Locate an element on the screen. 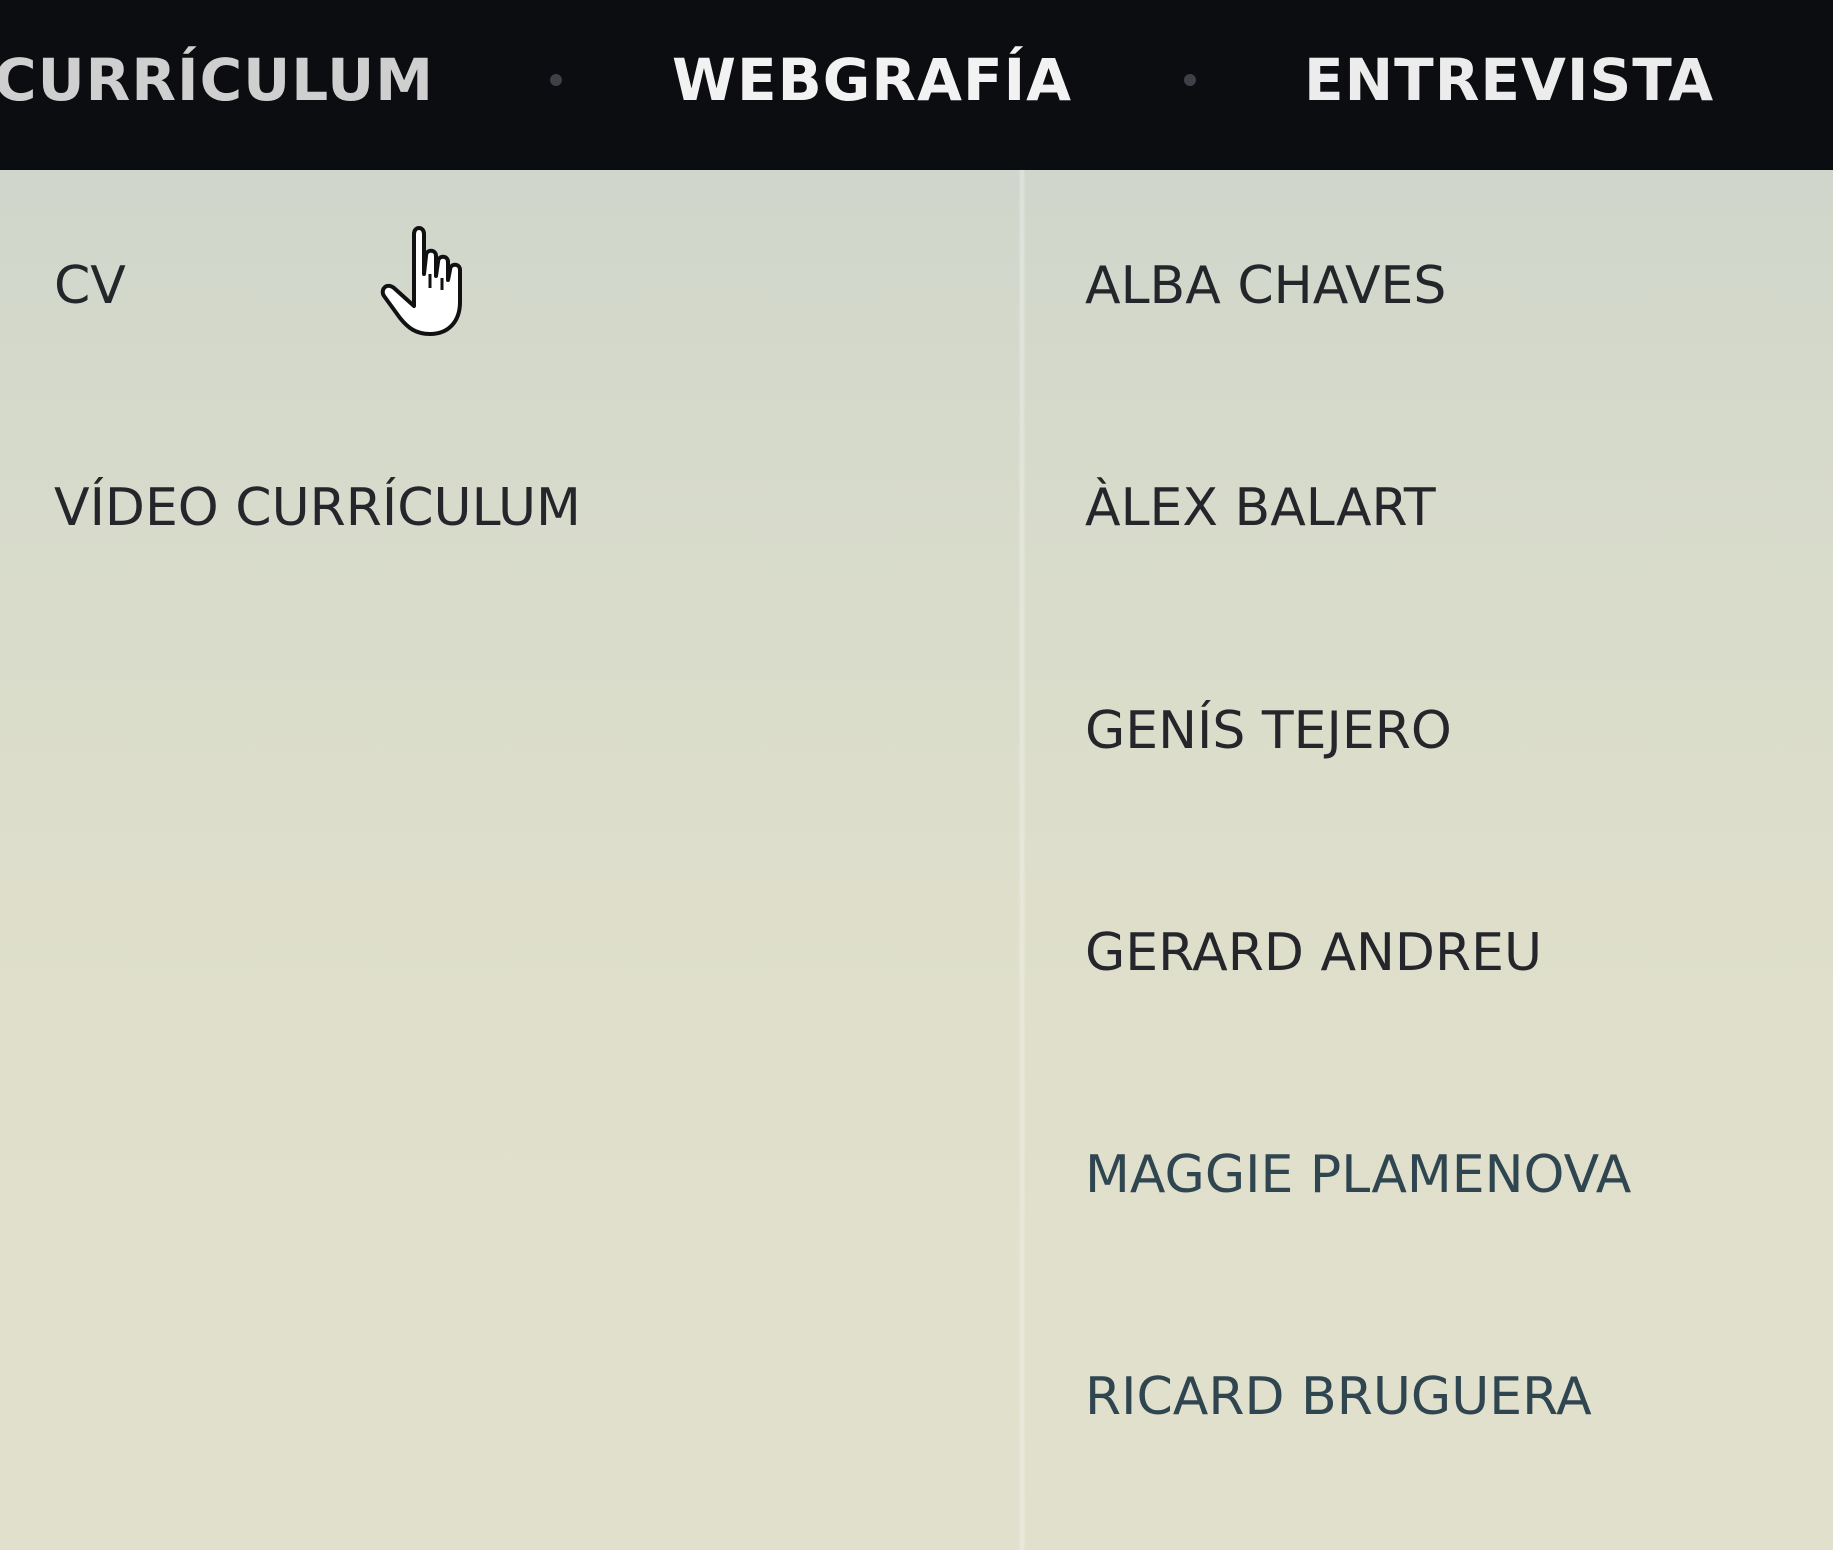 This screenshot has width=1833, height=1550. menu-item-genis-tejero: GENÍS TEJERO is located at coordinates (1268, 731).